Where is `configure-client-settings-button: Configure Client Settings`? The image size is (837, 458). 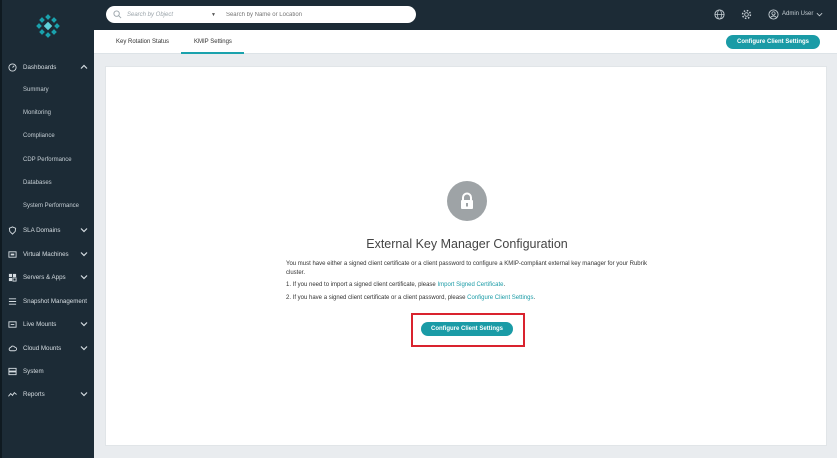 configure-client-settings-button: Configure Client Settings is located at coordinates (773, 42).